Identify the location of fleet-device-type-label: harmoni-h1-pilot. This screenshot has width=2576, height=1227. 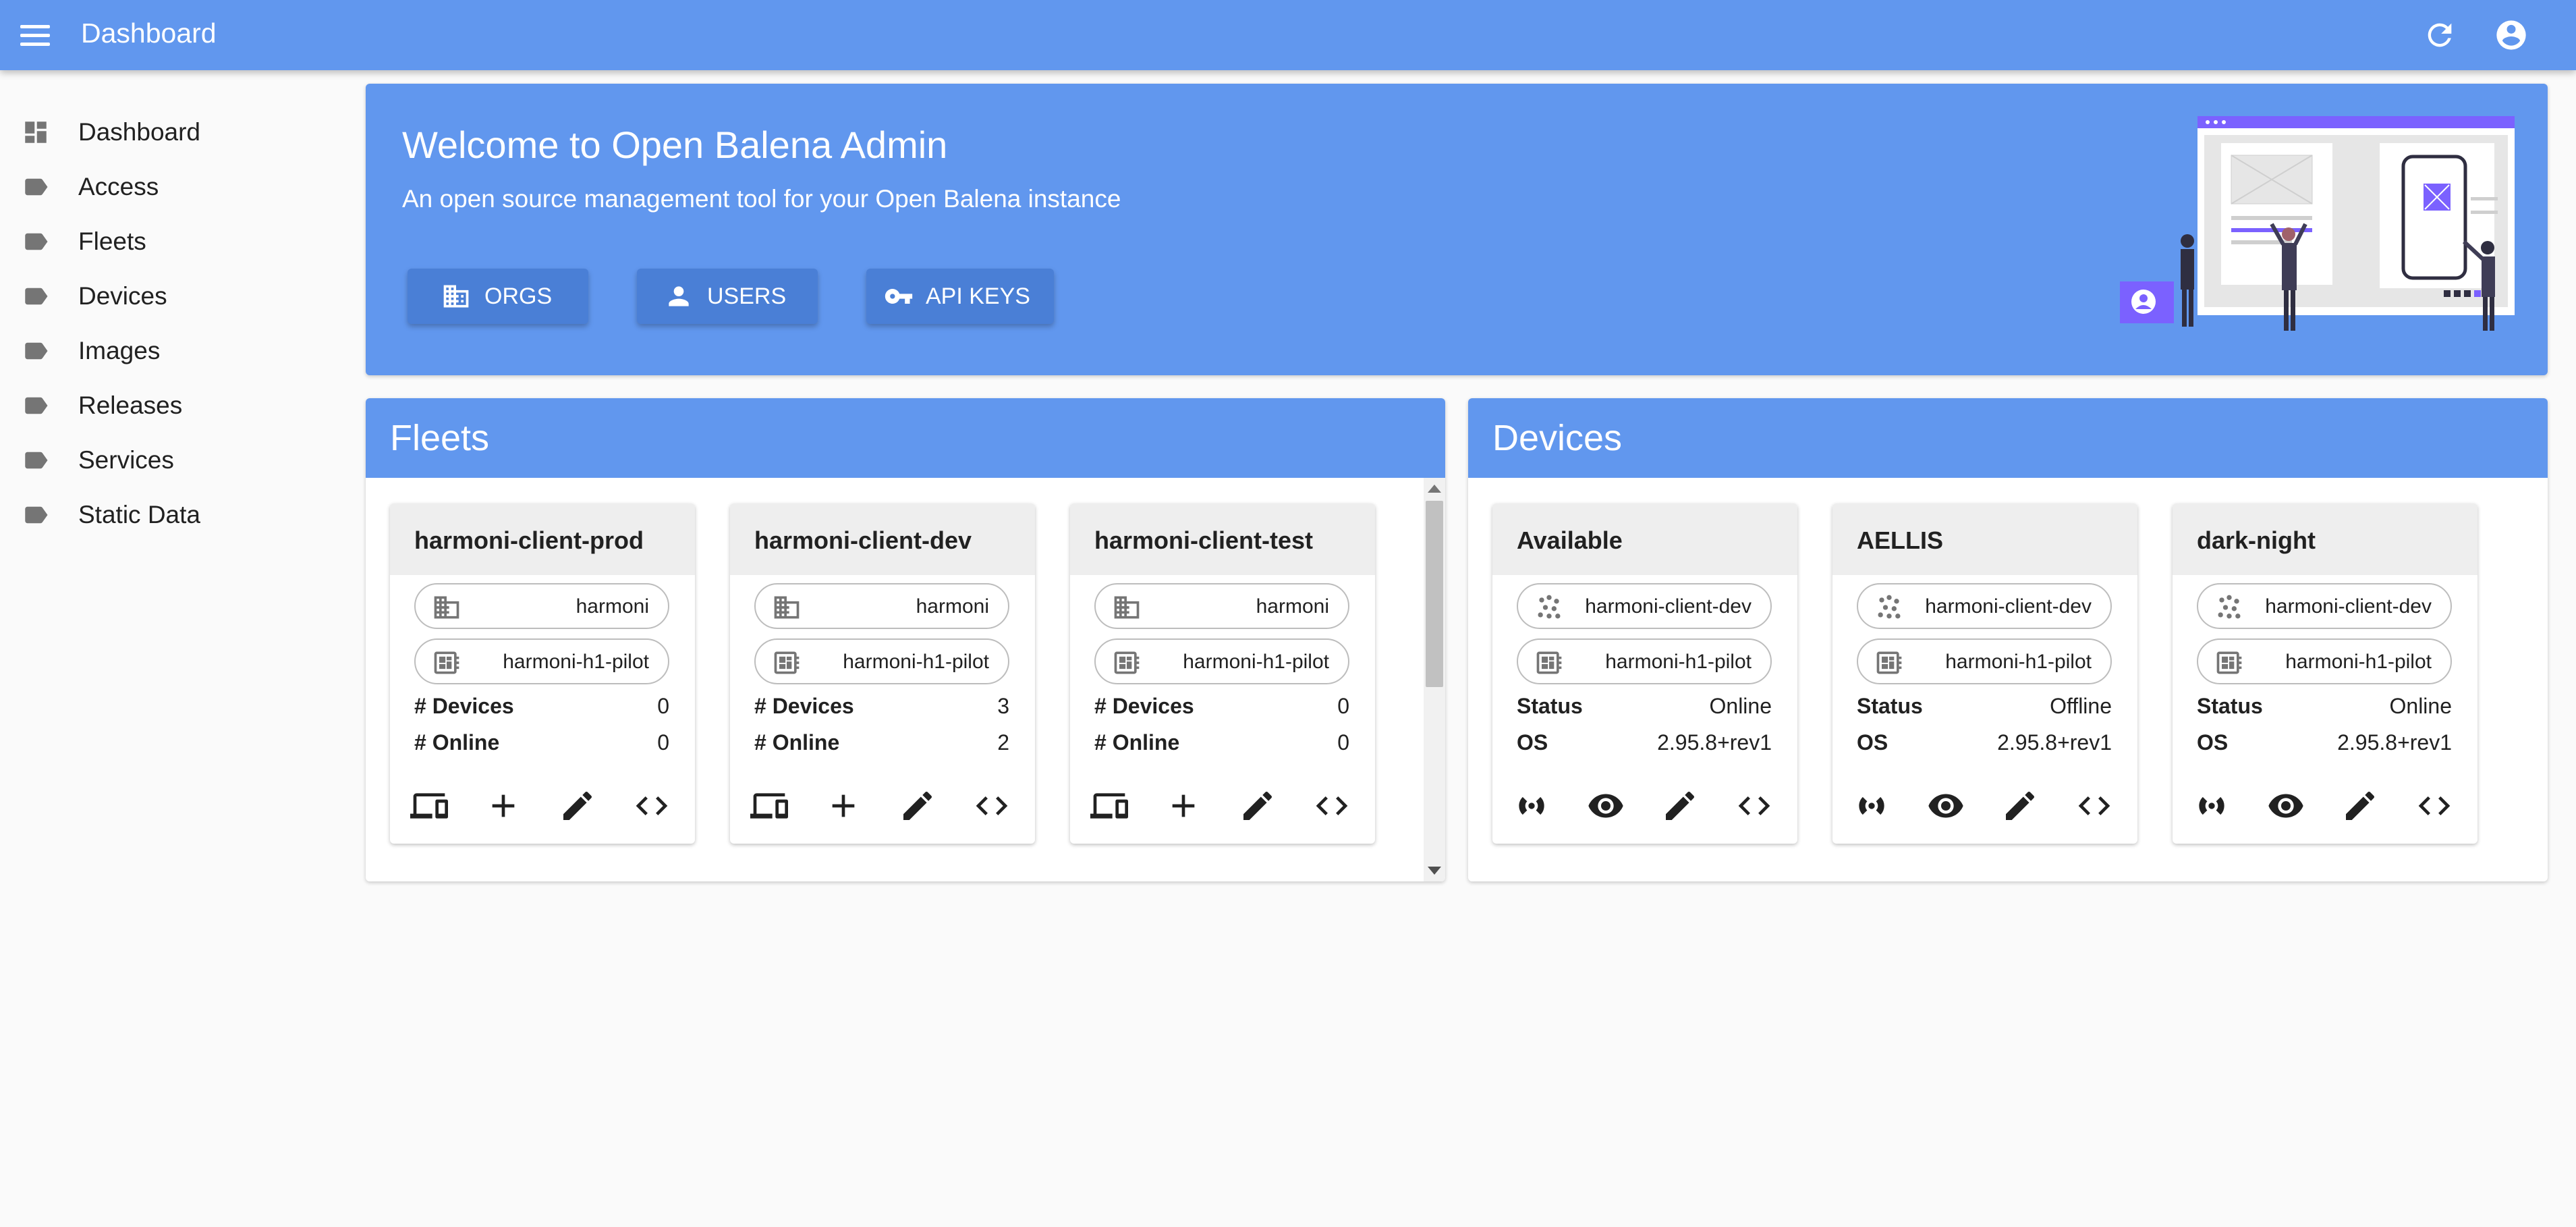
(1256, 662).